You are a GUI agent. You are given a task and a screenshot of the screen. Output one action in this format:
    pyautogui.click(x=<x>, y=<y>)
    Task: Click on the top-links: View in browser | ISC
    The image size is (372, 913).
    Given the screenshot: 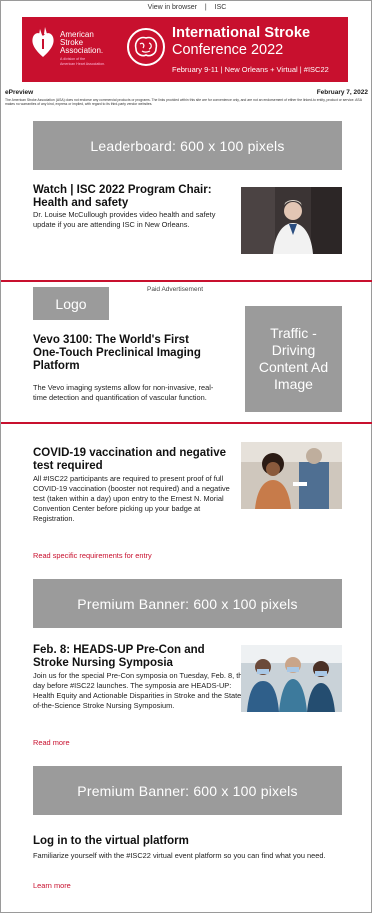 What is the action you would take?
    pyautogui.click(x=186, y=7)
    